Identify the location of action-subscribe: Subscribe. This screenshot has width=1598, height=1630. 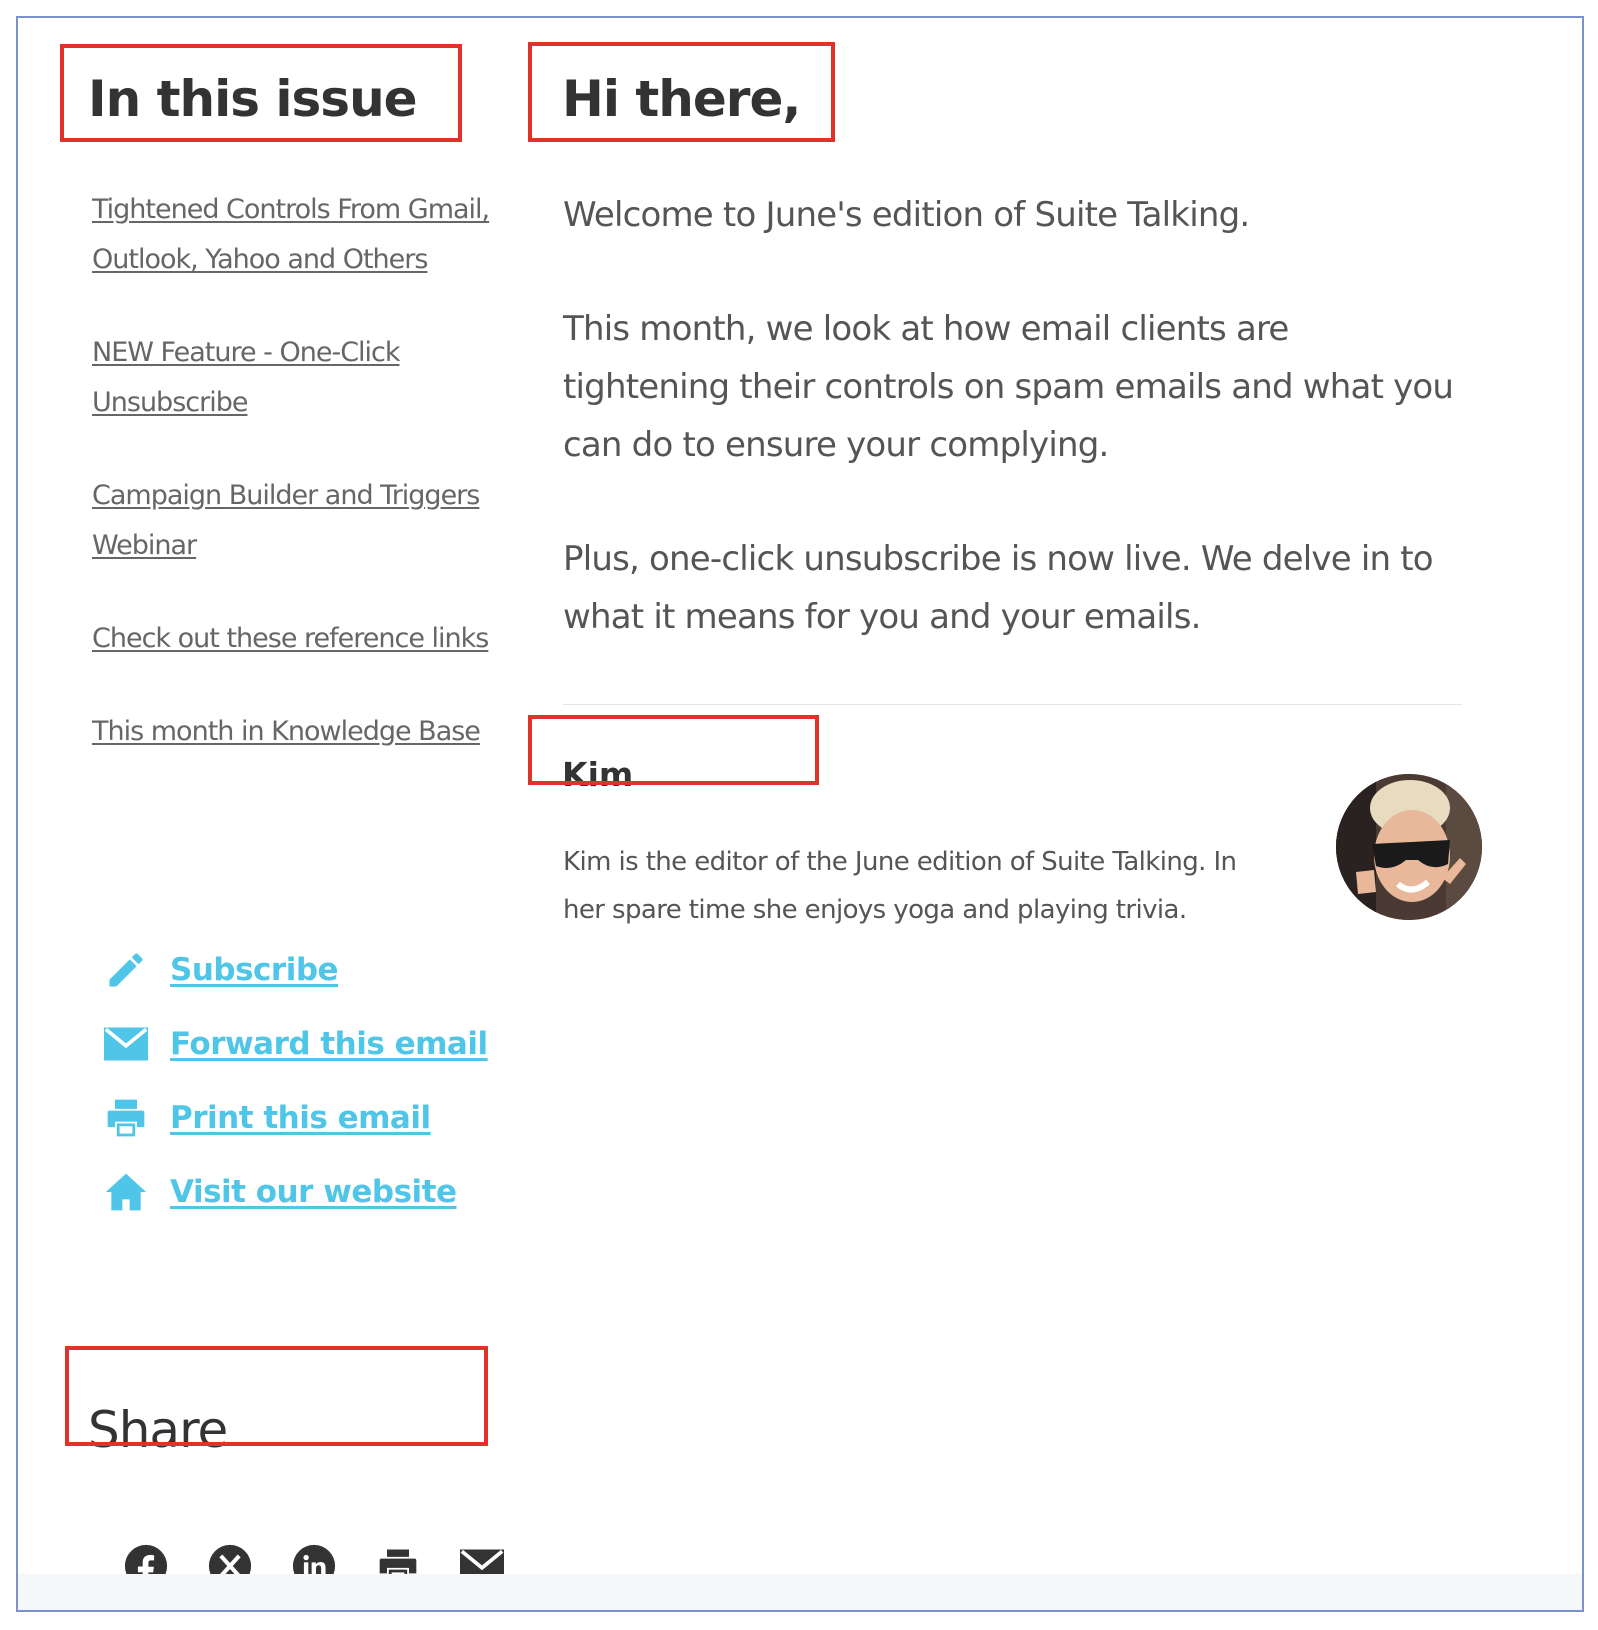
(295, 970).